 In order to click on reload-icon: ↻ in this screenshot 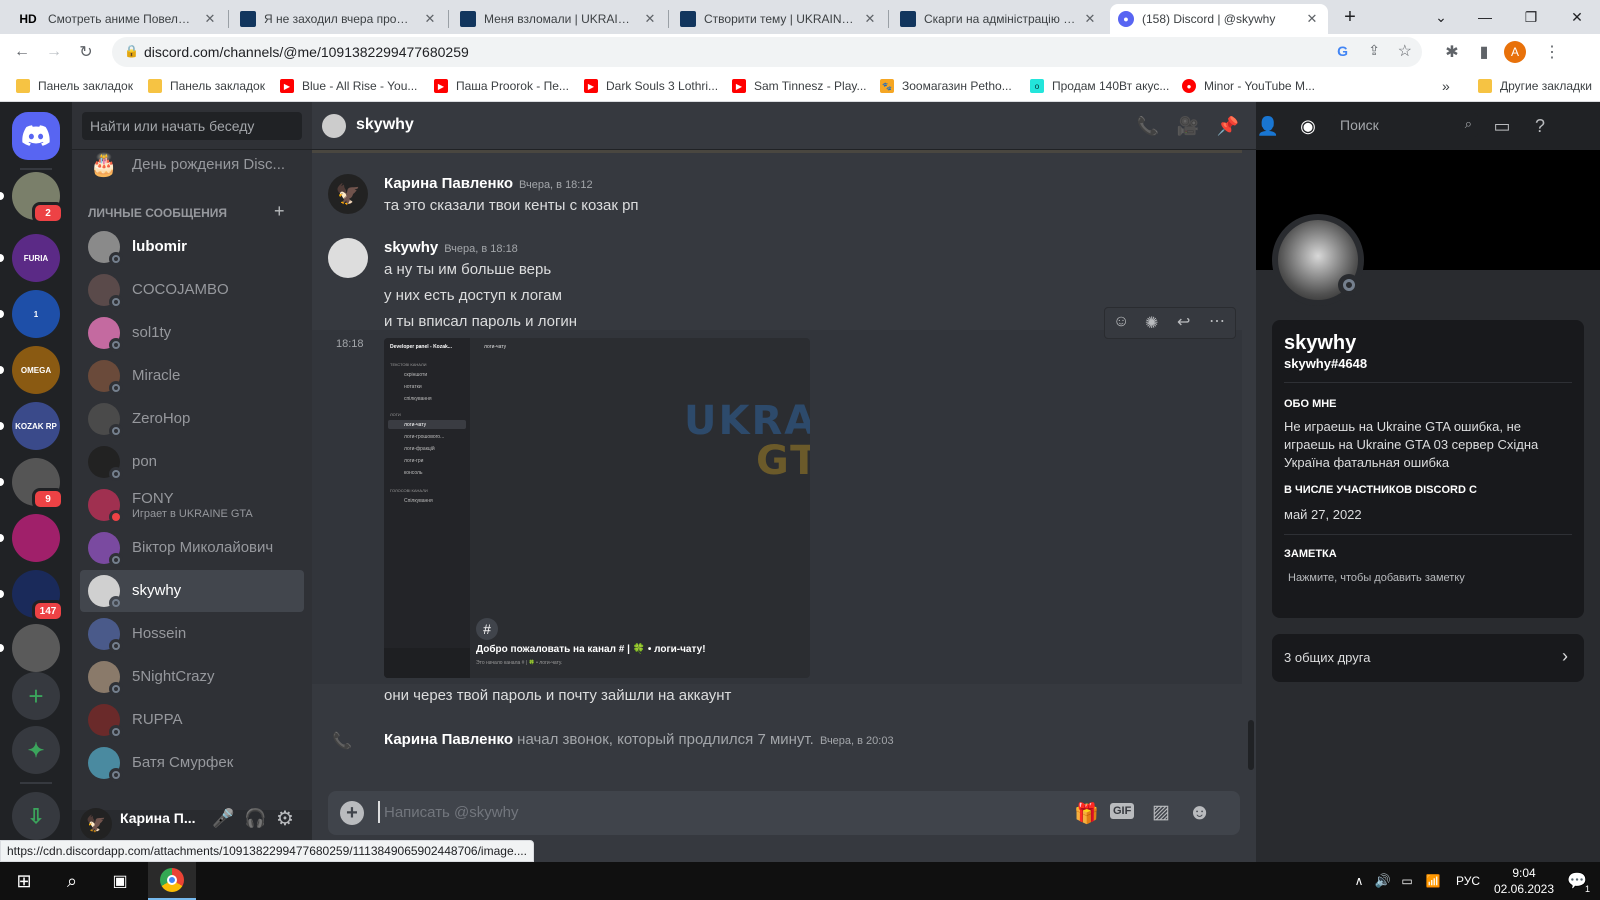, I will do `click(86, 52)`.